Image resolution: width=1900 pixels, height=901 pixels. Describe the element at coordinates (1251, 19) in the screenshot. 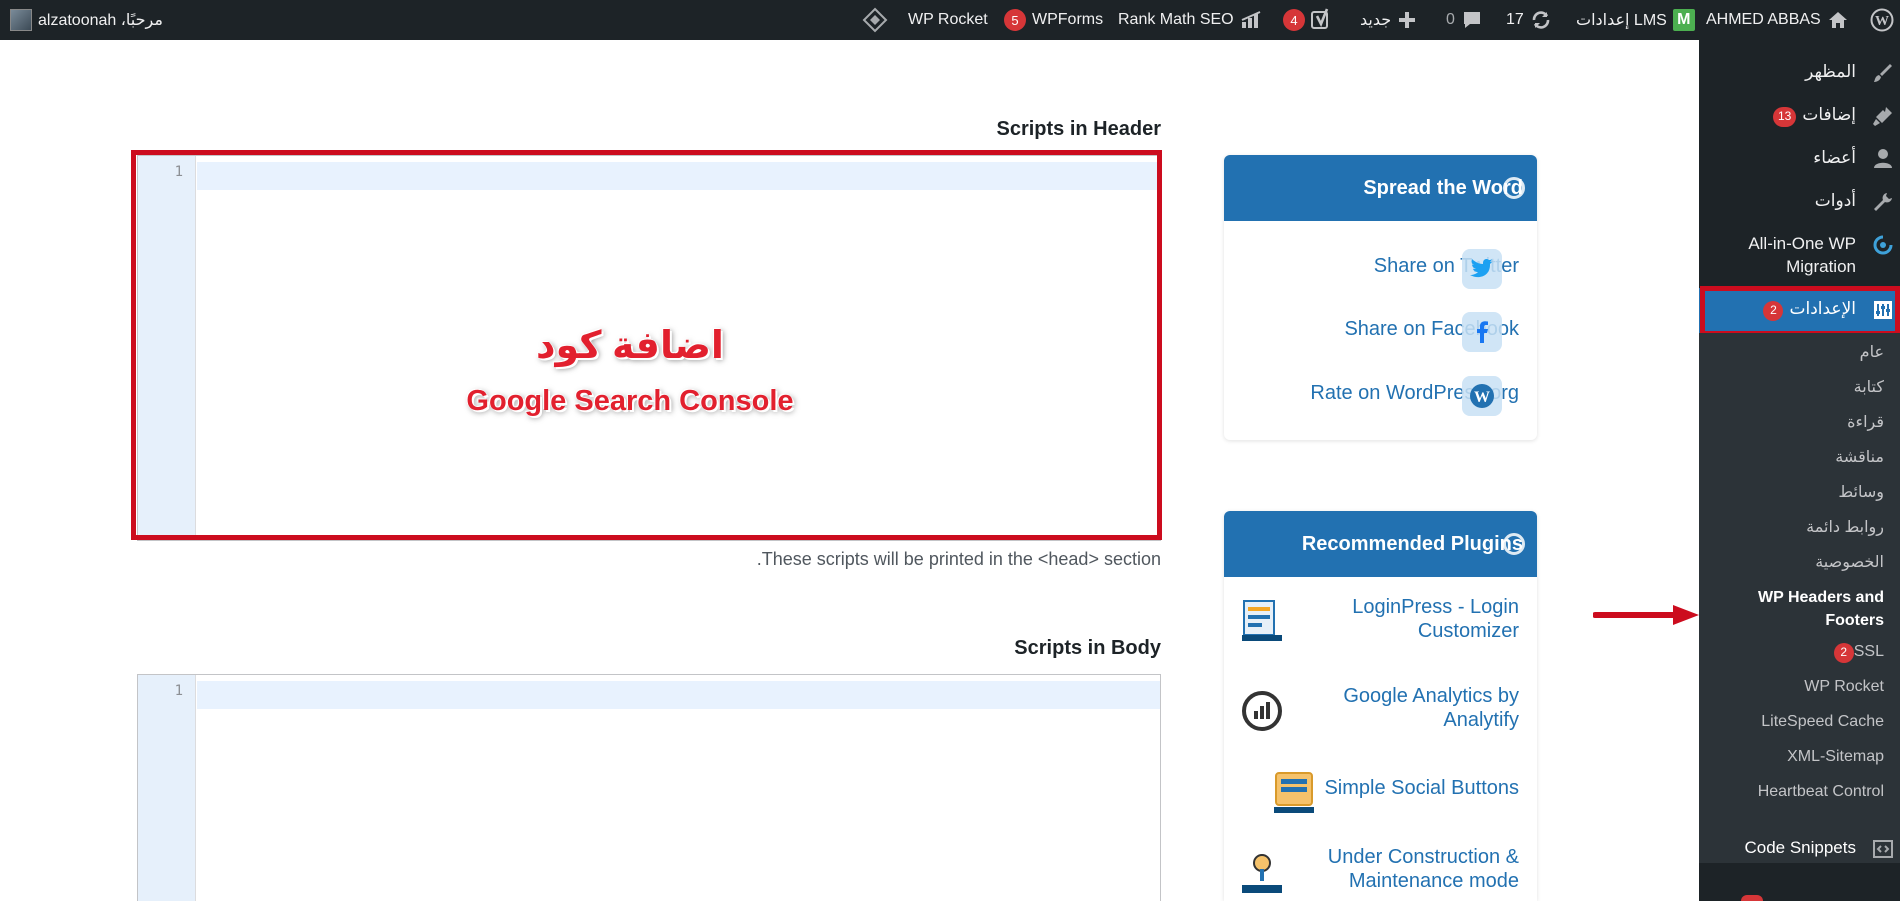

I see `rankmath-icon` at that location.